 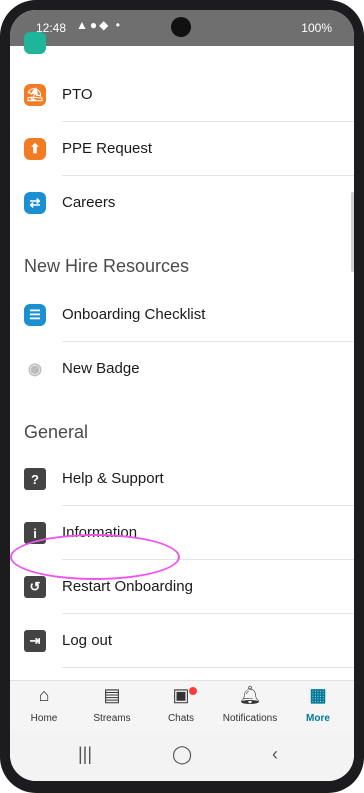 What do you see at coordinates (107, 266) in the screenshot?
I see `section-title-new-hire: New Hire Resources` at bounding box center [107, 266].